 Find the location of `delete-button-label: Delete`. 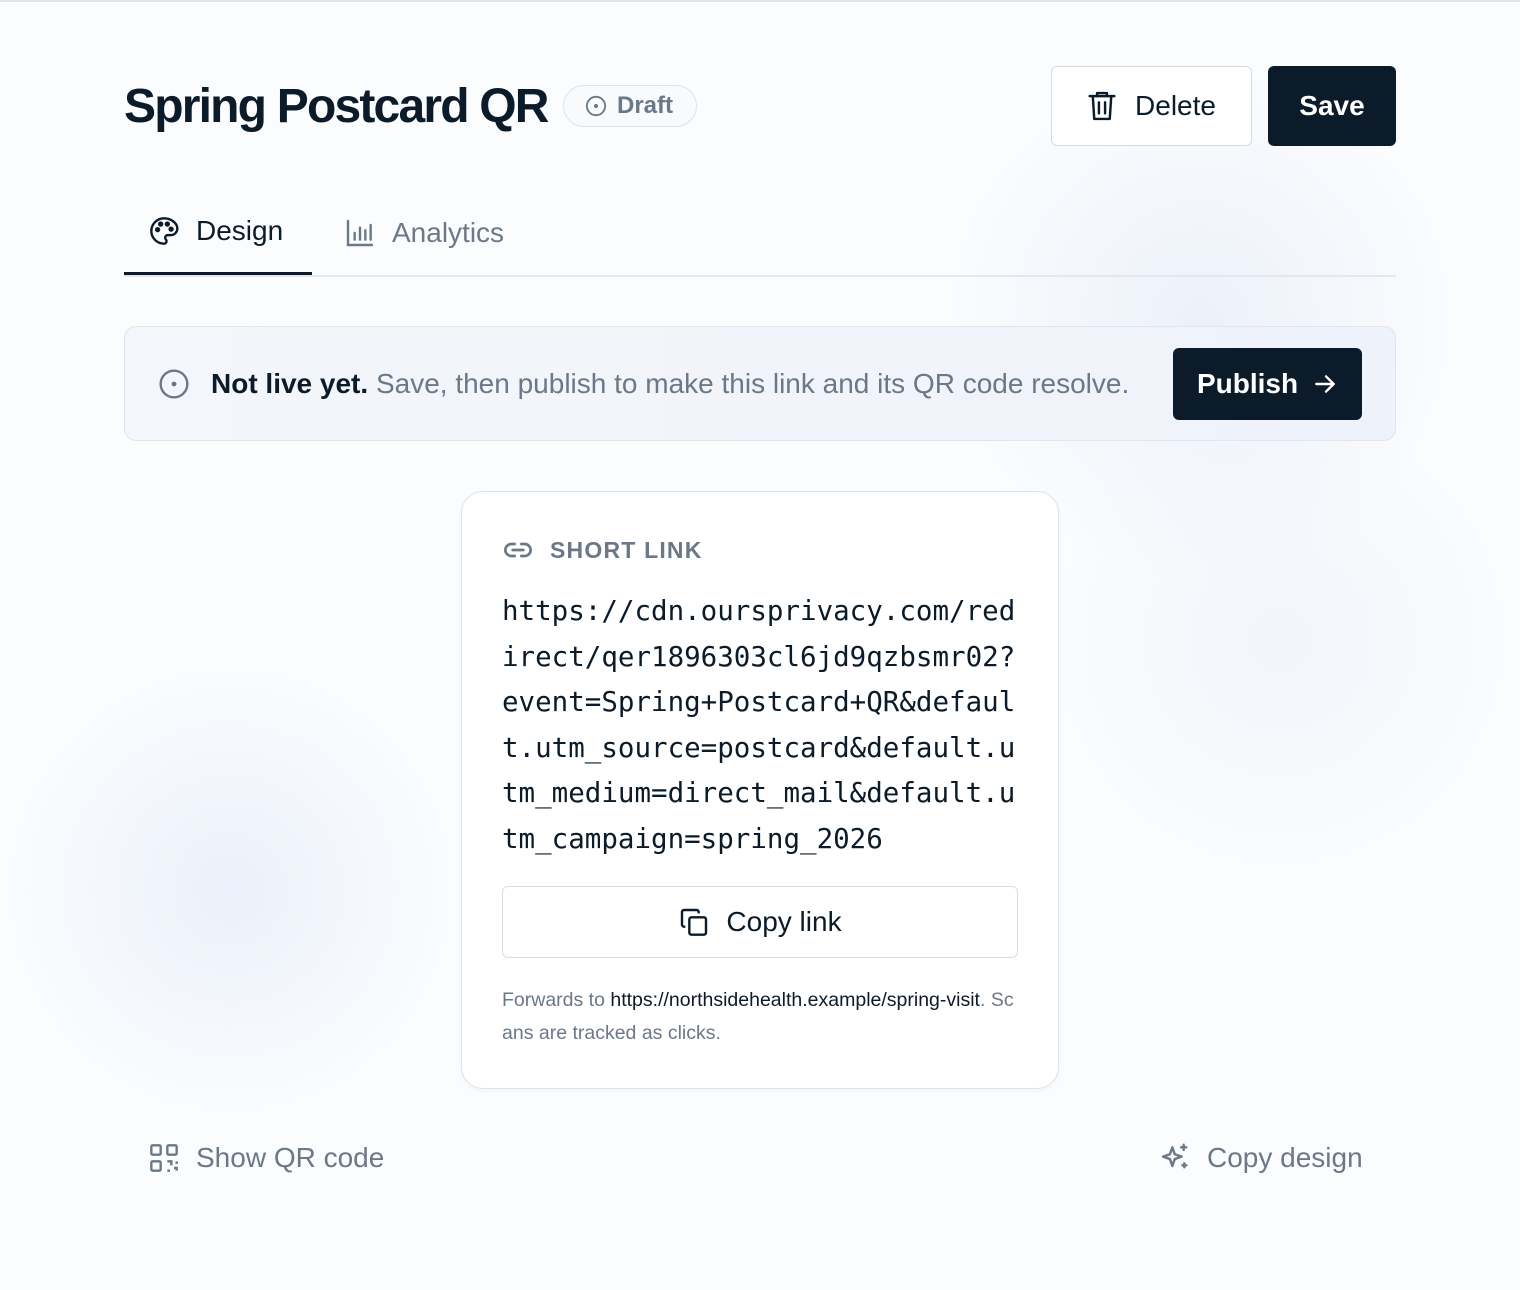

delete-button-label: Delete is located at coordinates (1175, 105).